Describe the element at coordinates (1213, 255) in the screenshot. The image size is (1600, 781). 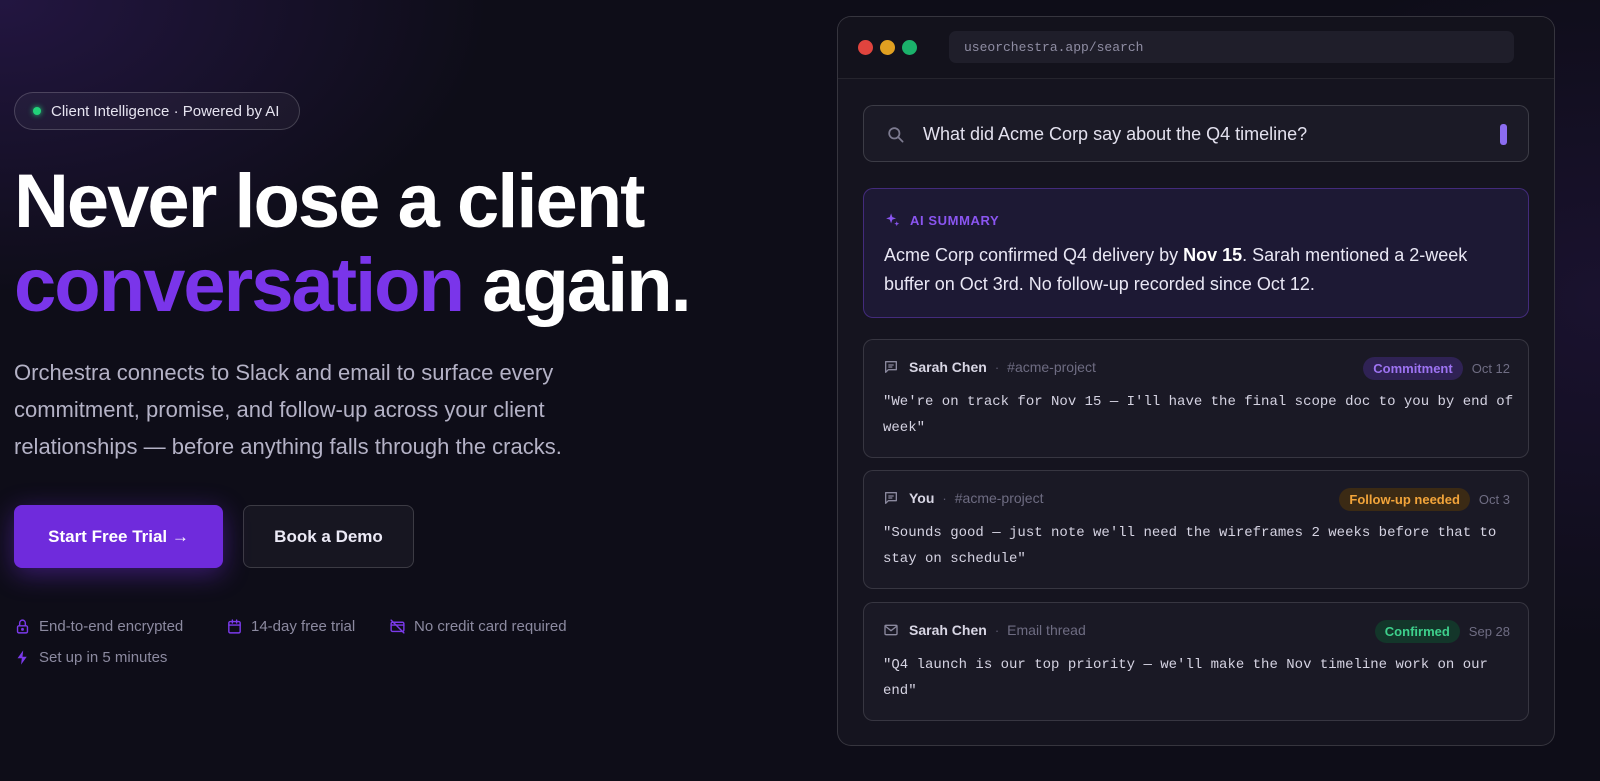
I see `summary-highlight: Nov 15` at that location.